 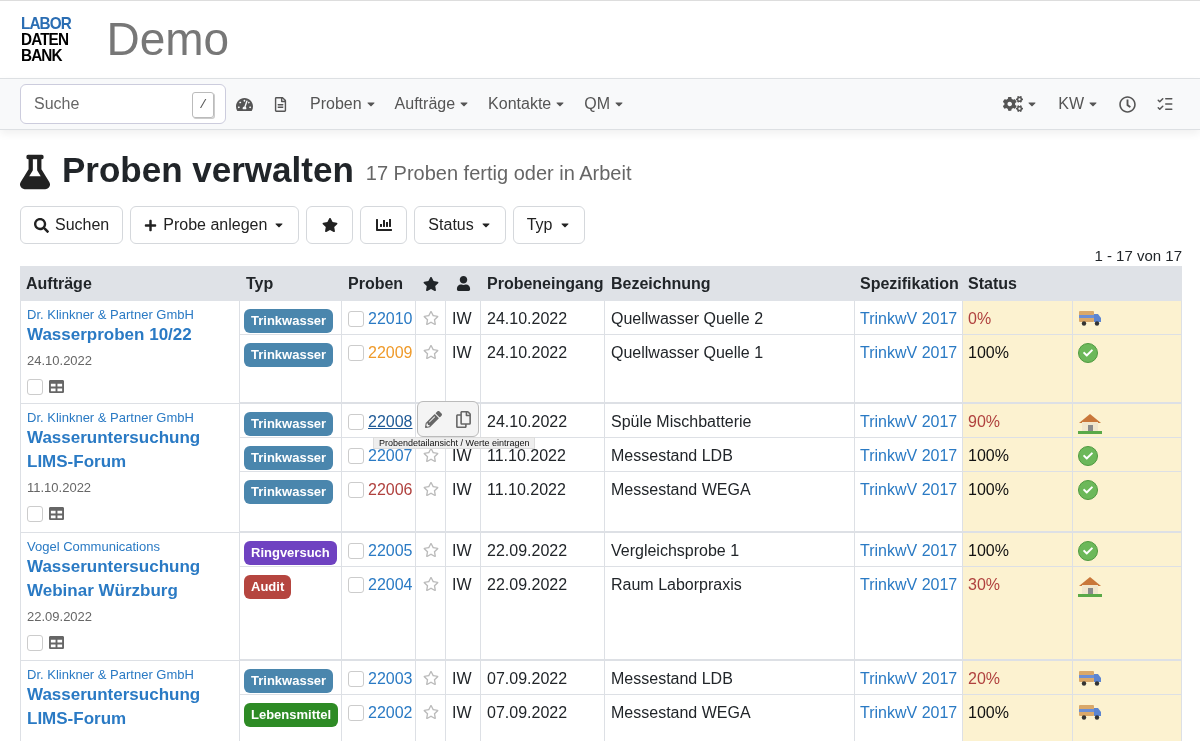 I want to click on new-sample-button: Probe anlegen, so click(x=215, y=225).